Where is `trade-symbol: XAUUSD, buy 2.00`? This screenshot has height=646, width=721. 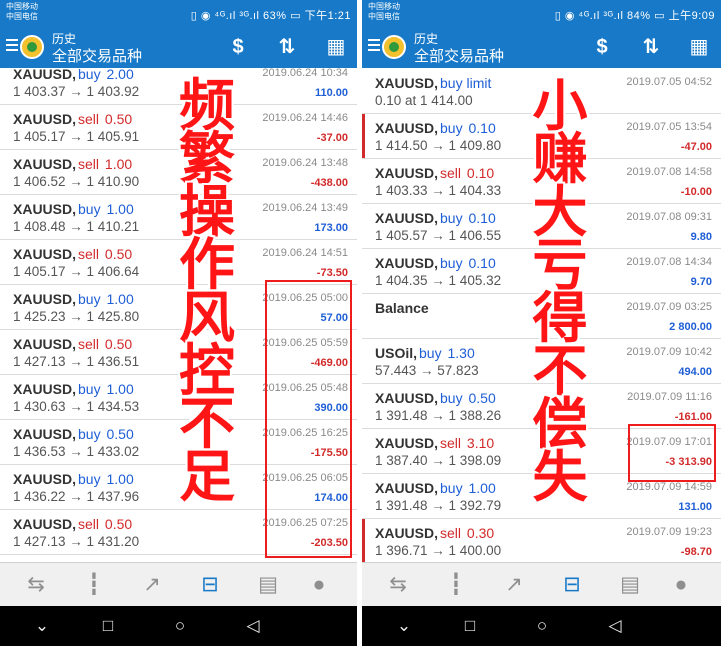 trade-symbol: XAUUSD, buy 2.00 is located at coordinates (73, 75).